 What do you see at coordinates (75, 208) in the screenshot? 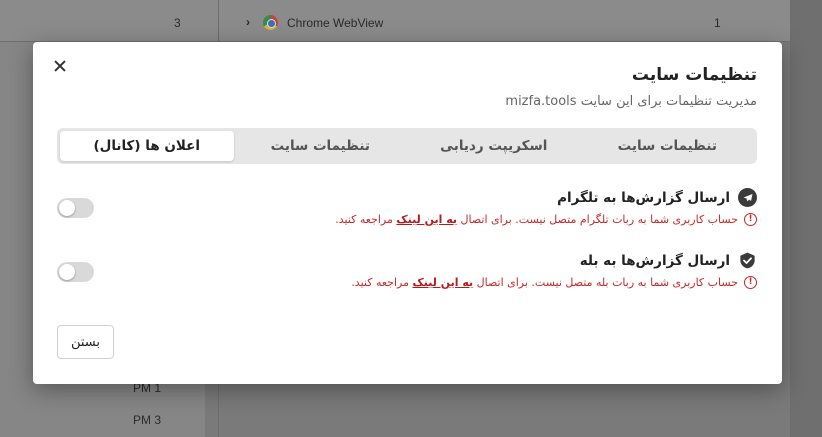
I see `telegram-toggle` at bounding box center [75, 208].